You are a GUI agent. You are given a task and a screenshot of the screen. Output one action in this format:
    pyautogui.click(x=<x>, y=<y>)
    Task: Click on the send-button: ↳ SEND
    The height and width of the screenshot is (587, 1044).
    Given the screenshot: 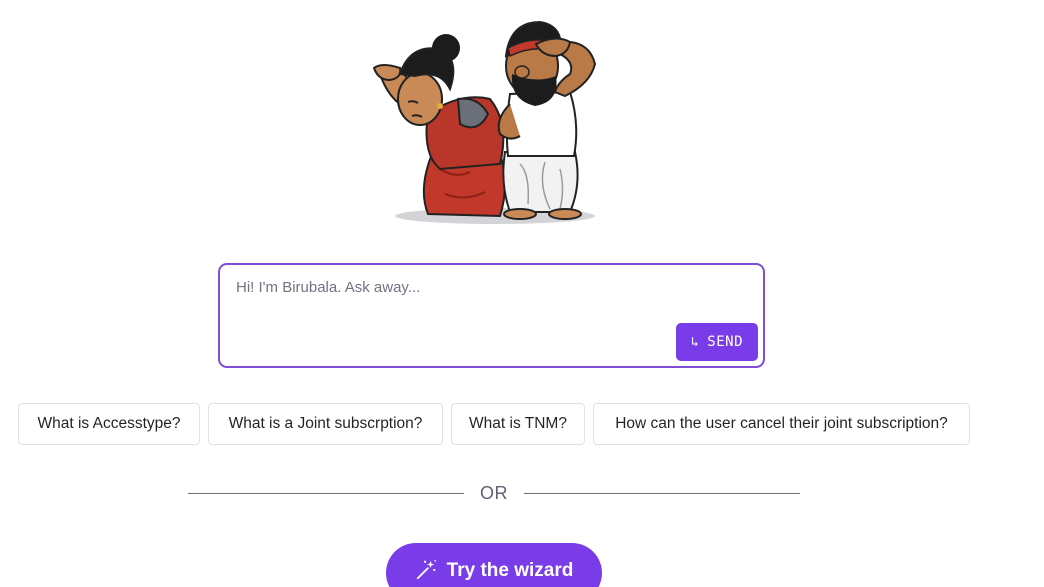 What is the action you would take?
    pyautogui.click(x=717, y=342)
    